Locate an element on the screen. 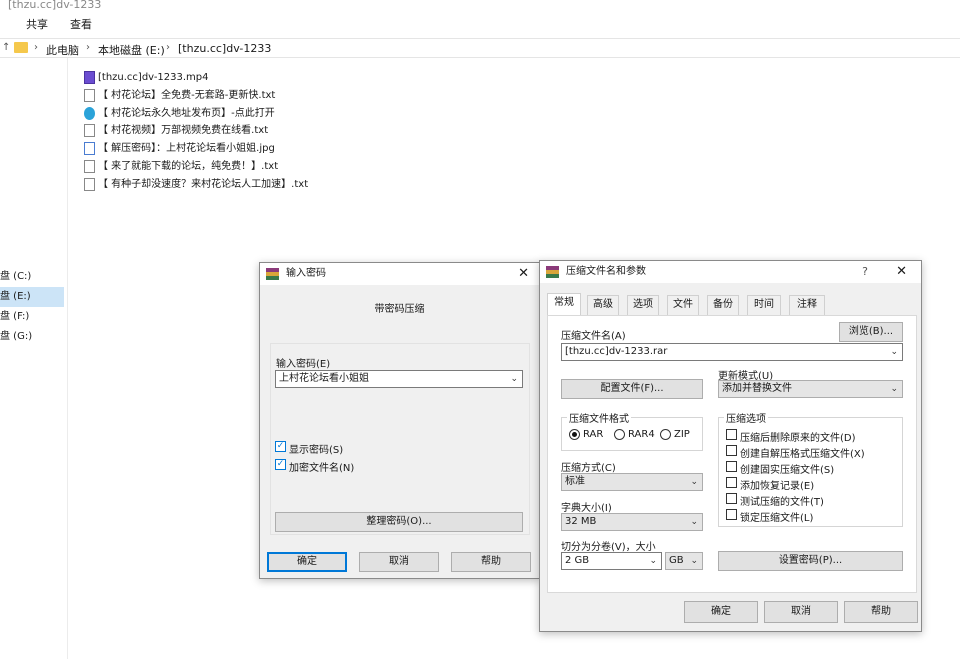 This screenshot has height=659, width=960. address-bar: ↑ › 此电脑 › 本地磁盘 (E:) › [thzu.cc]dv-1233 is located at coordinates (480, 48).